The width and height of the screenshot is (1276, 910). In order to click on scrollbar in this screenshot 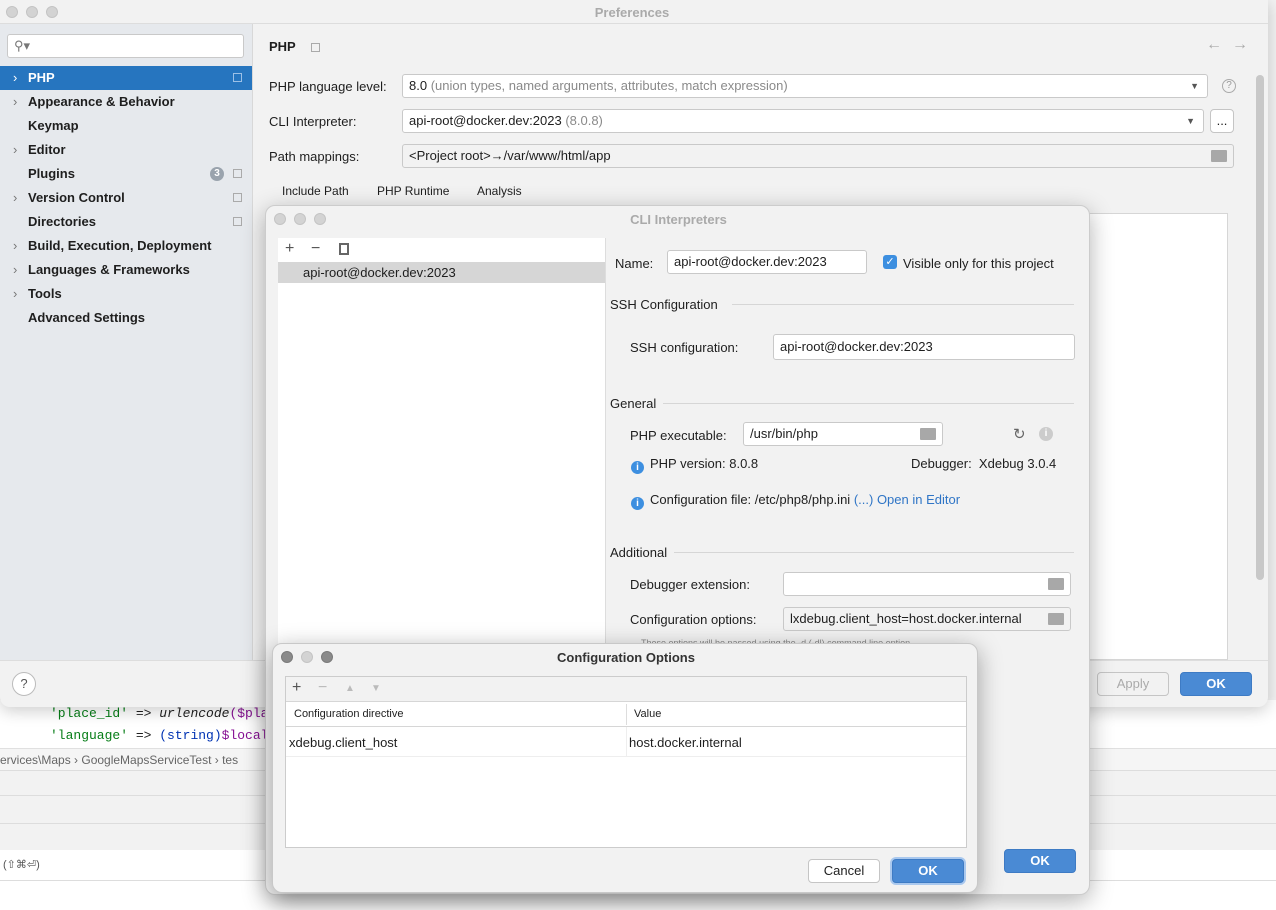, I will do `click(1260, 327)`.